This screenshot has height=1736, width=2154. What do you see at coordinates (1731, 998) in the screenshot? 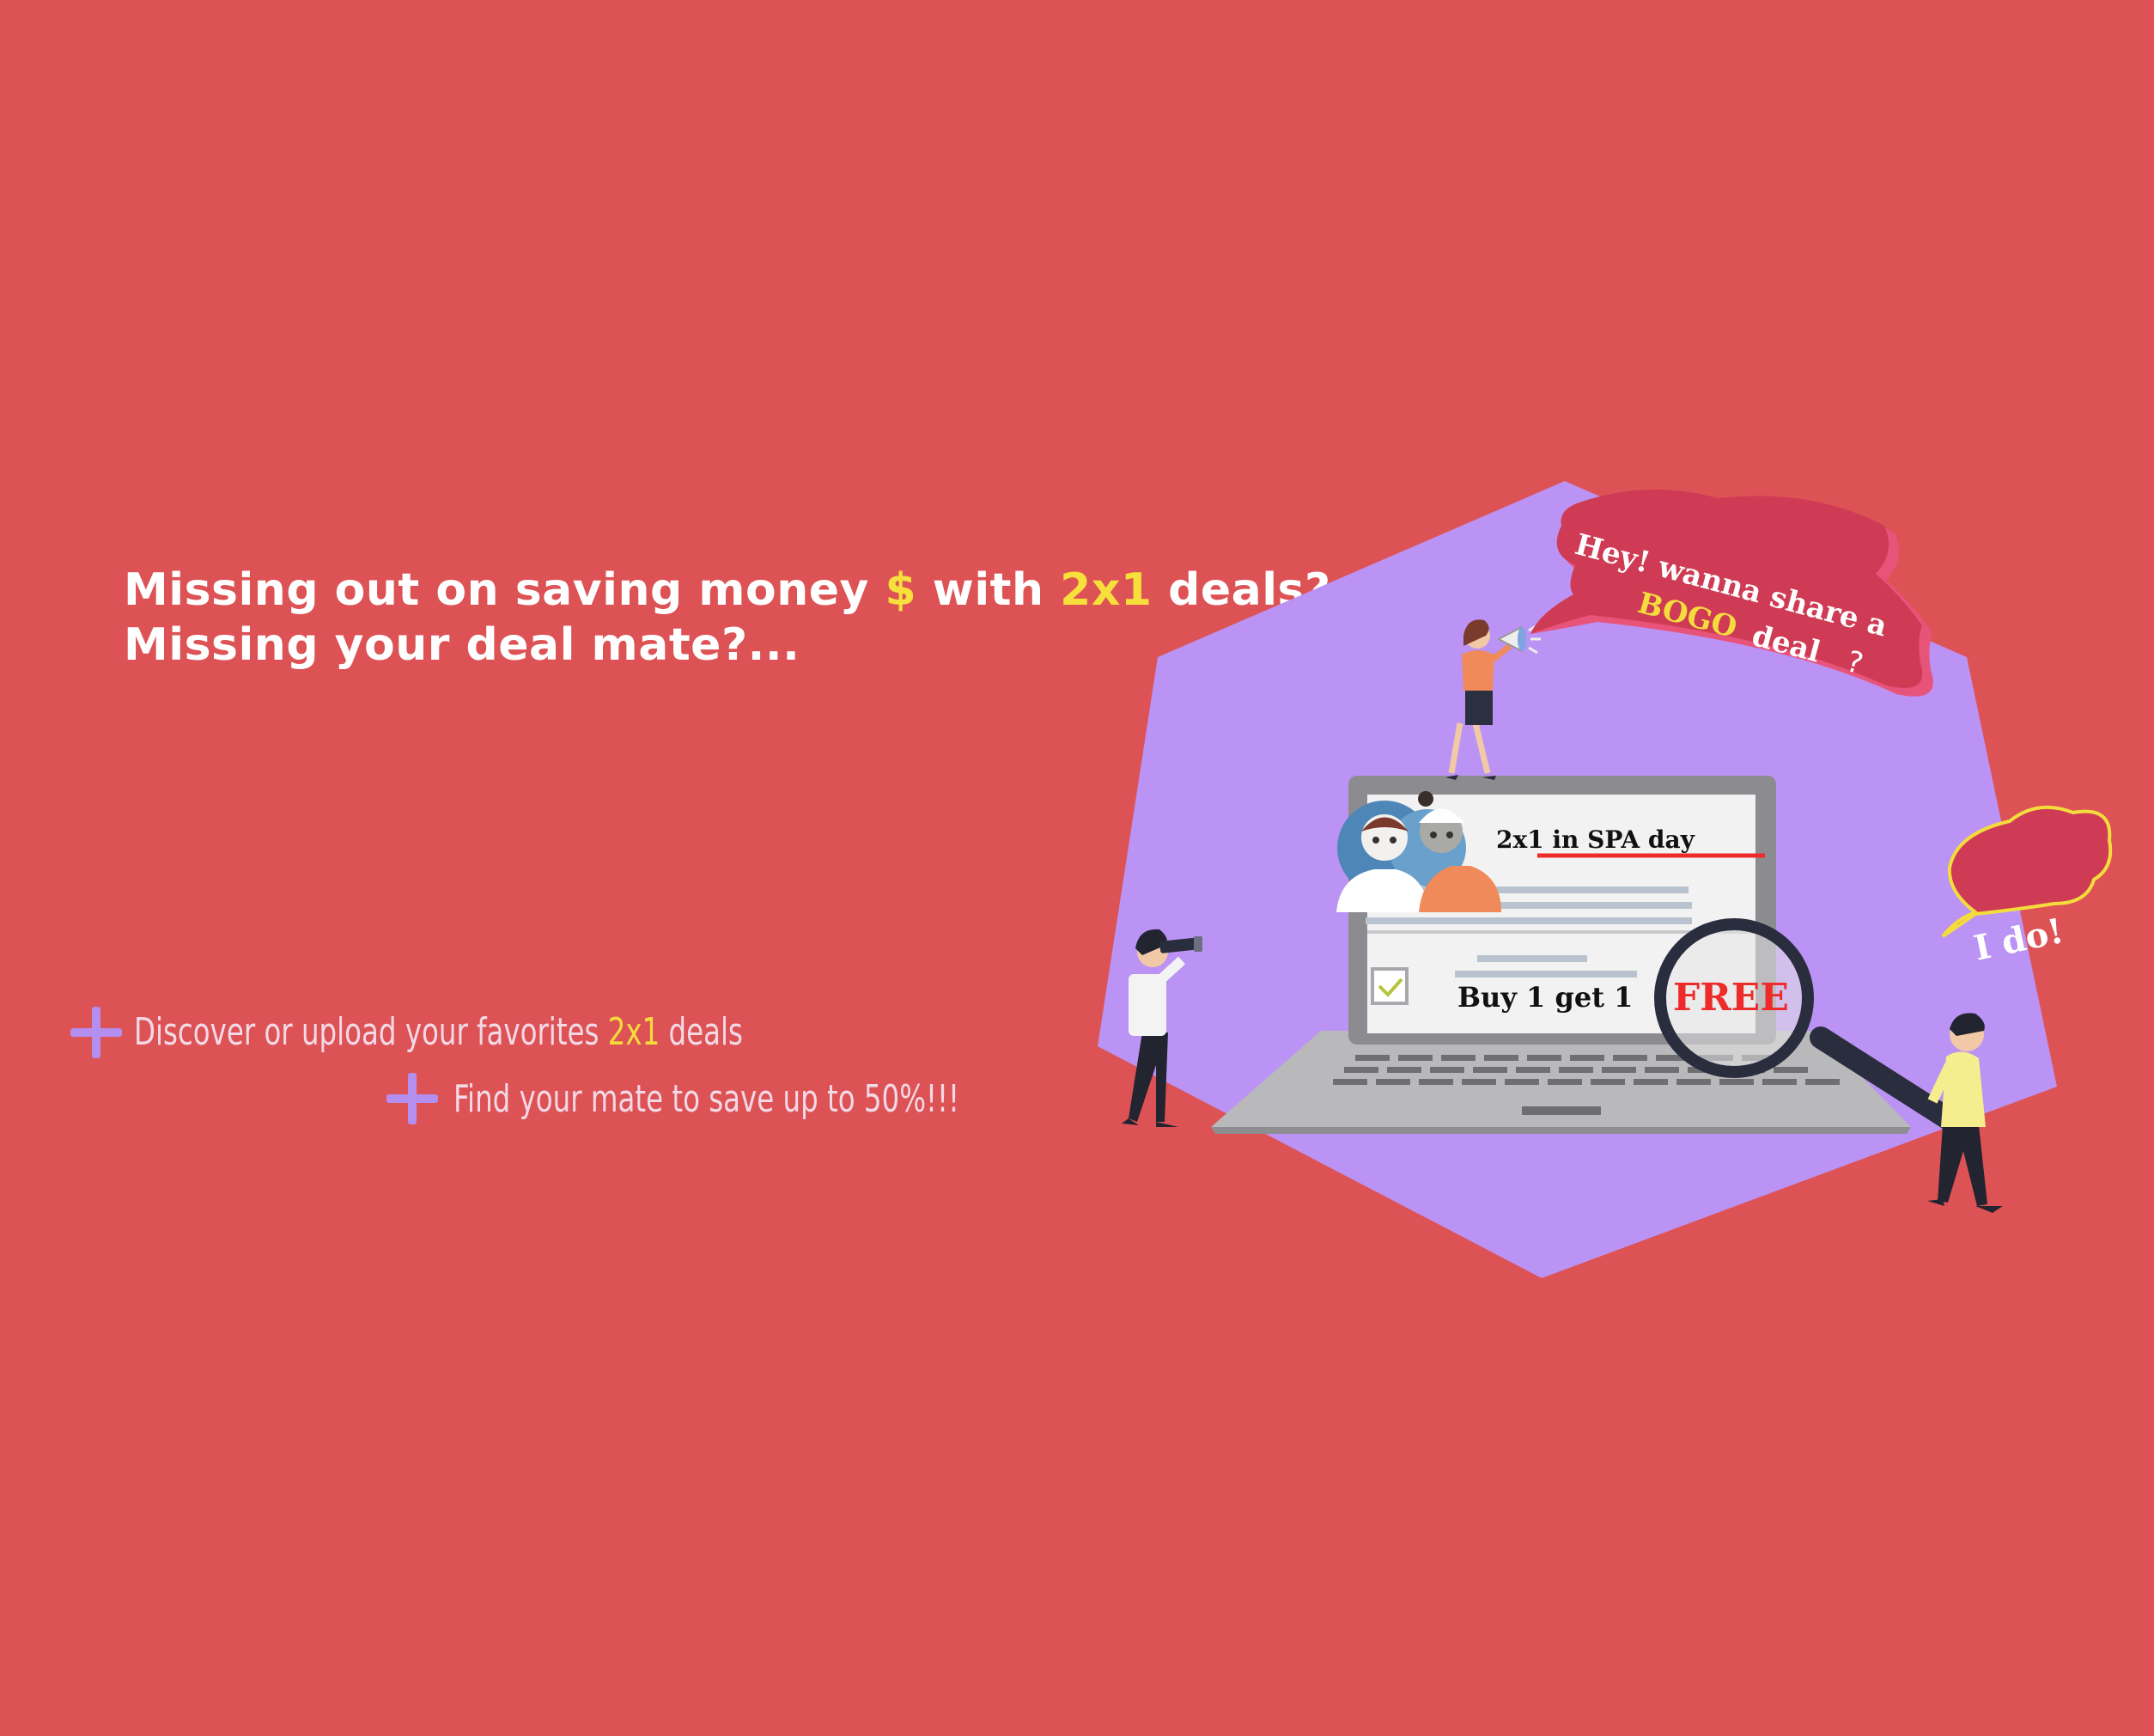
I see `deal-free-text: FREE` at bounding box center [1731, 998].